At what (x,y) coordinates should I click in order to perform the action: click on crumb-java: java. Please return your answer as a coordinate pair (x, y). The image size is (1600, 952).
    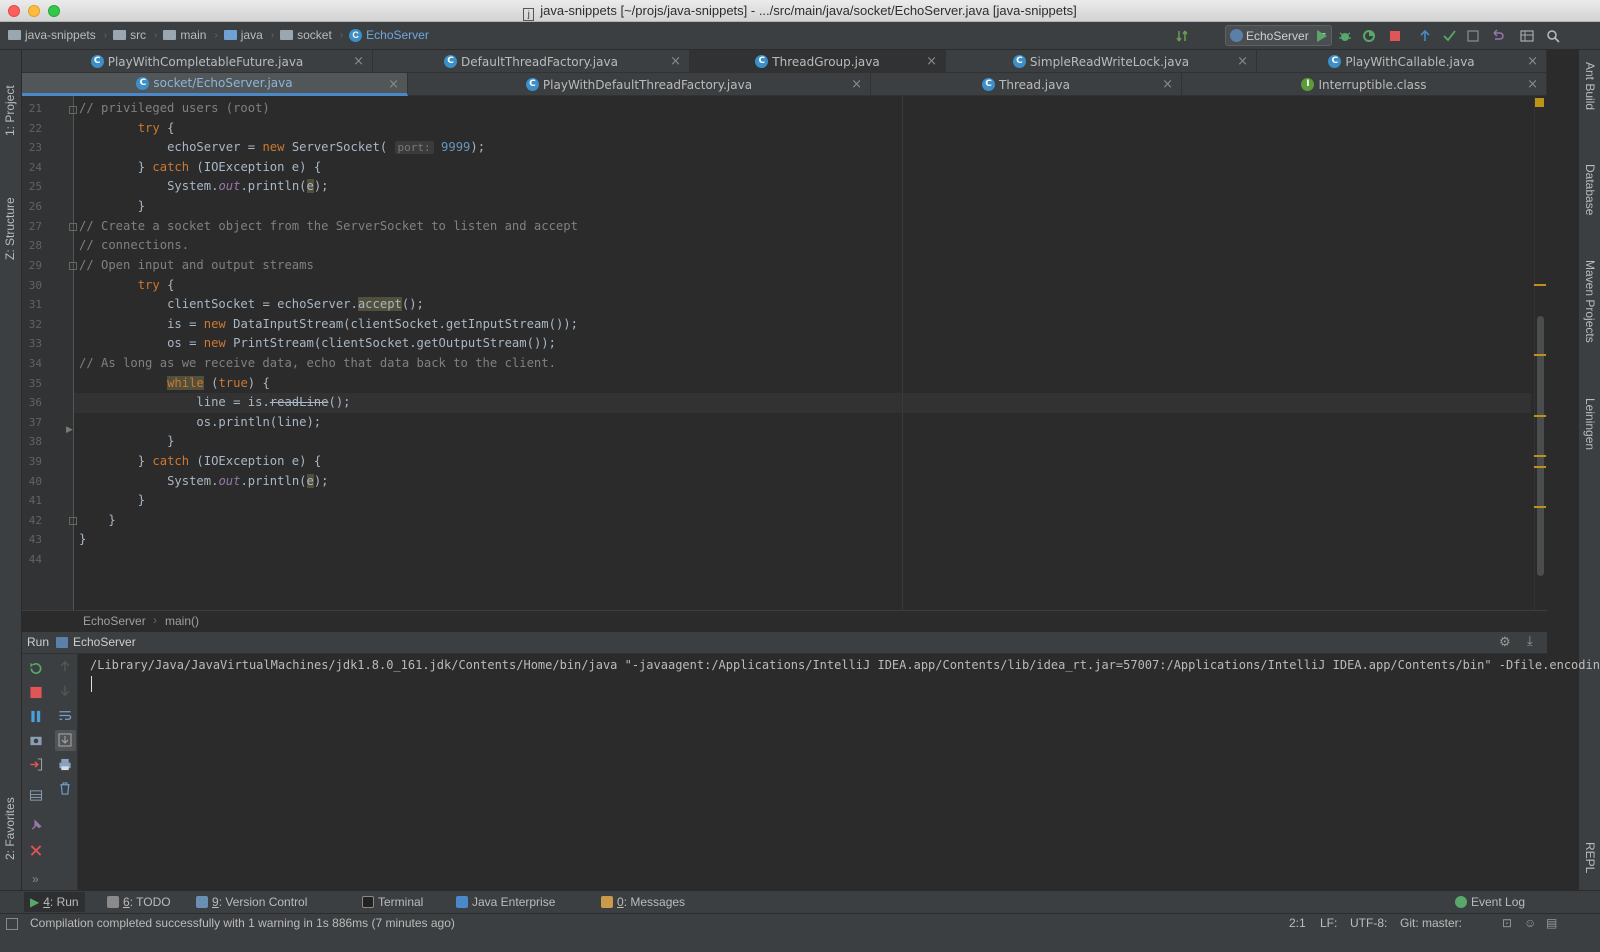
    Looking at the image, I should click on (243, 35).